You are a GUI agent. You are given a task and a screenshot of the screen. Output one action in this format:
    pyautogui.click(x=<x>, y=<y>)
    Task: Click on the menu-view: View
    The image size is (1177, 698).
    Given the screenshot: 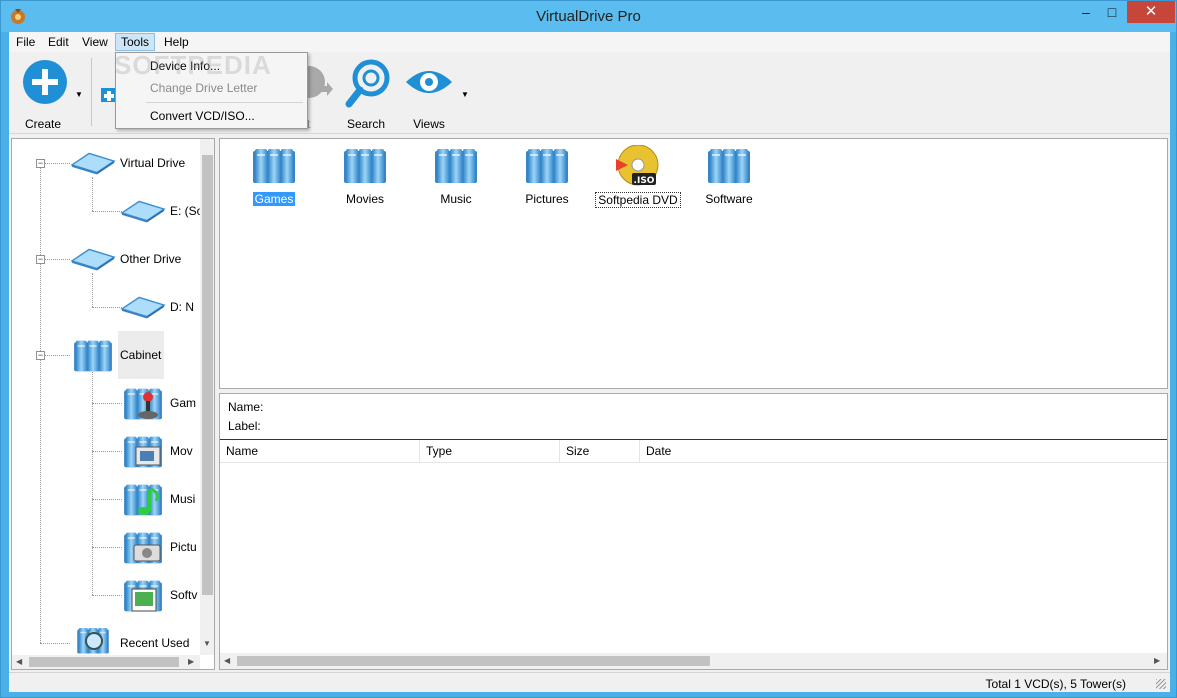 What is the action you would take?
    pyautogui.click(x=95, y=42)
    